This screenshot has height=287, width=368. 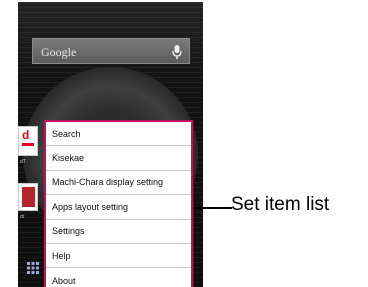 I want to click on menu-item-kisekae: Kisekae, so click(x=118, y=158).